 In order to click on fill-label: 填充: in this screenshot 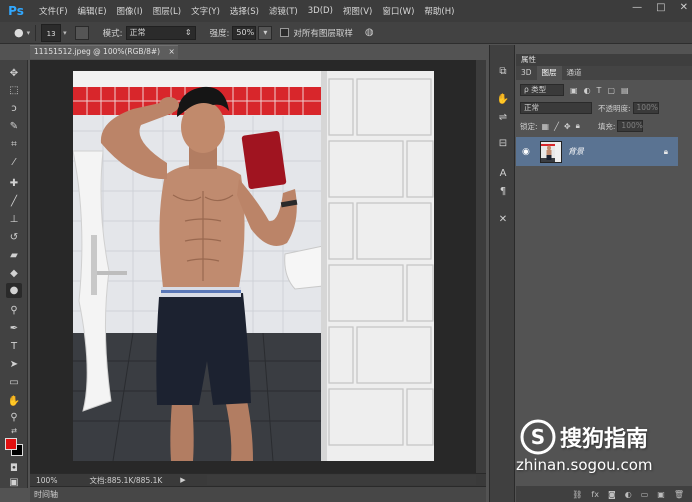, I will do `click(606, 126)`.